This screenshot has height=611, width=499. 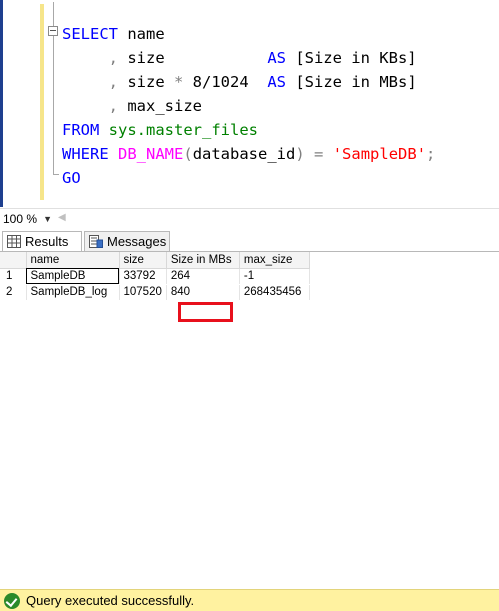 What do you see at coordinates (319, 154) in the screenshot?
I see `code-token: =` at bounding box center [319, 154].